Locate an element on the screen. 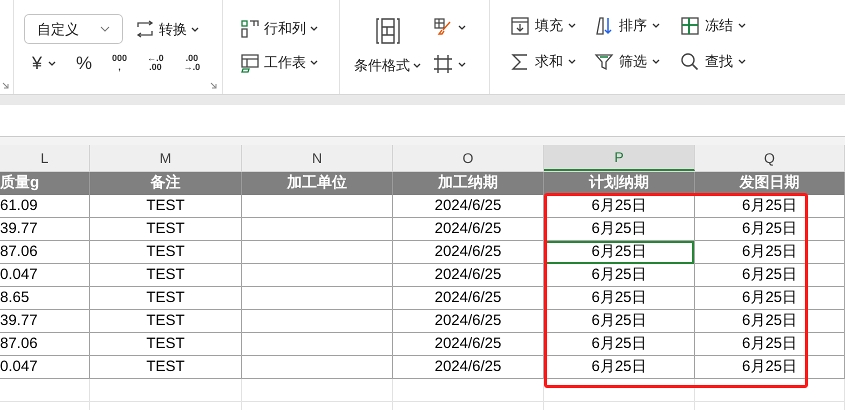 The height and width of the screenshot is (410, 845). search-icon is located at coordinates (690, 62).